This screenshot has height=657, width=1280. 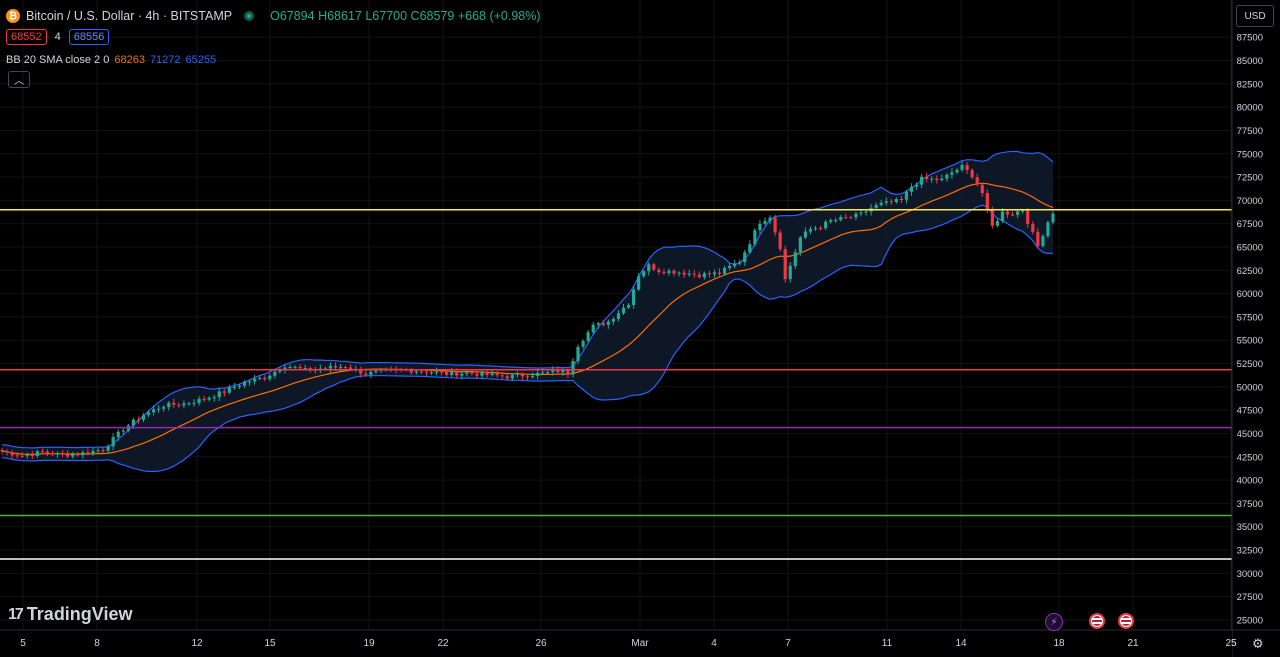 I want to click on price-tick-label: 65000, so click(x=1250, y=247).